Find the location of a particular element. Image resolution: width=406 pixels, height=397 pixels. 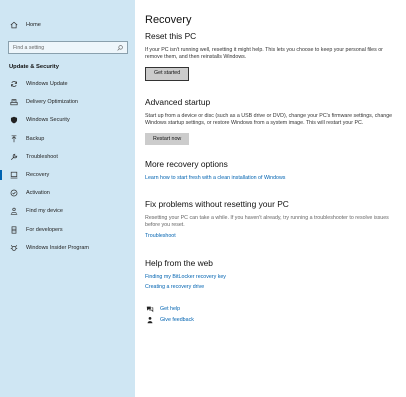

recovery-drive-link: Creating a recovery drive is located at coordinates (272, 287).